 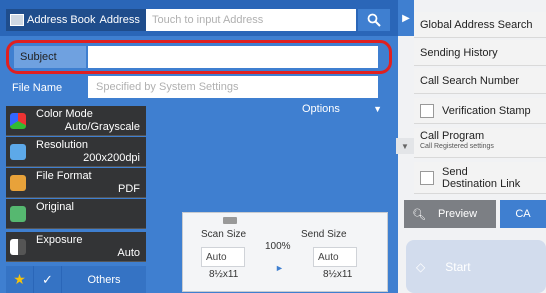 What do you see at coordinates (76, 247) in the screenshot?
I see `exposure-button: Exposure Auto` at bounding box center [76, 247].